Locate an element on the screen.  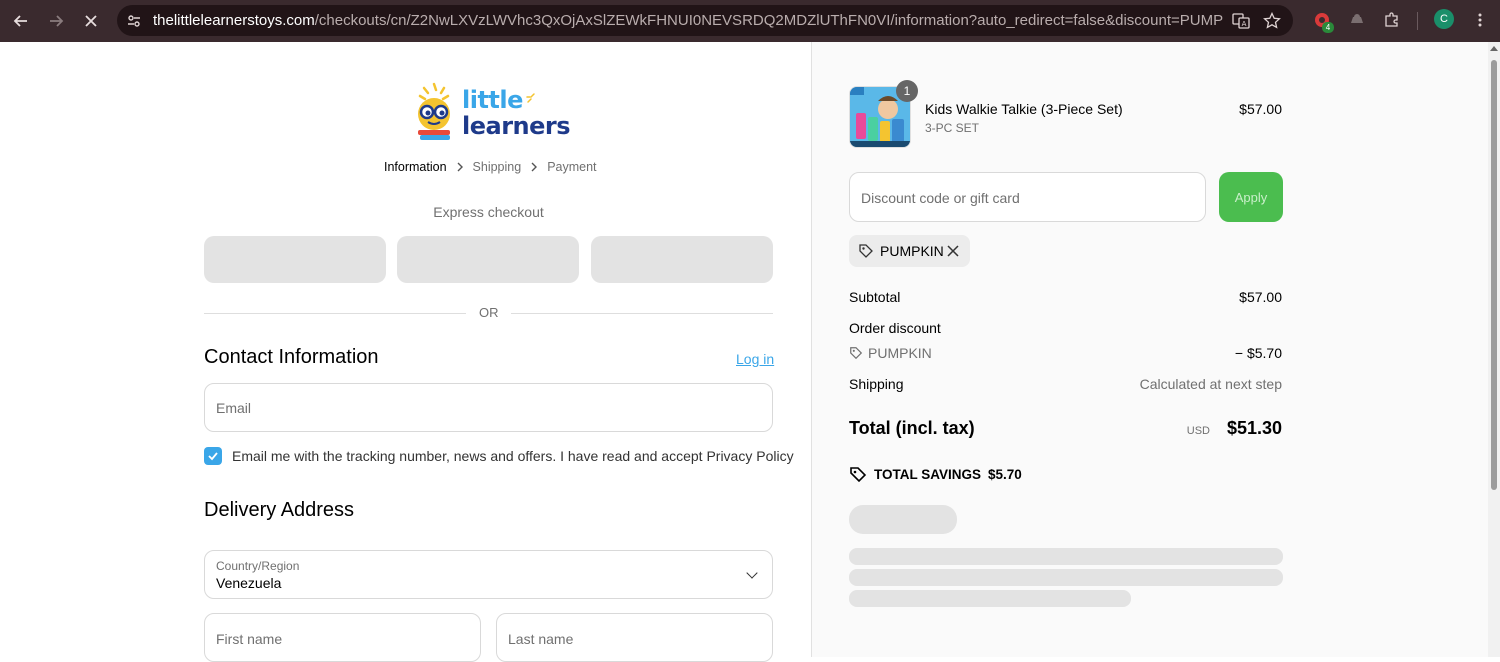
savings-label: TOTAL SAVINGS is located at coordinates (928, 474).